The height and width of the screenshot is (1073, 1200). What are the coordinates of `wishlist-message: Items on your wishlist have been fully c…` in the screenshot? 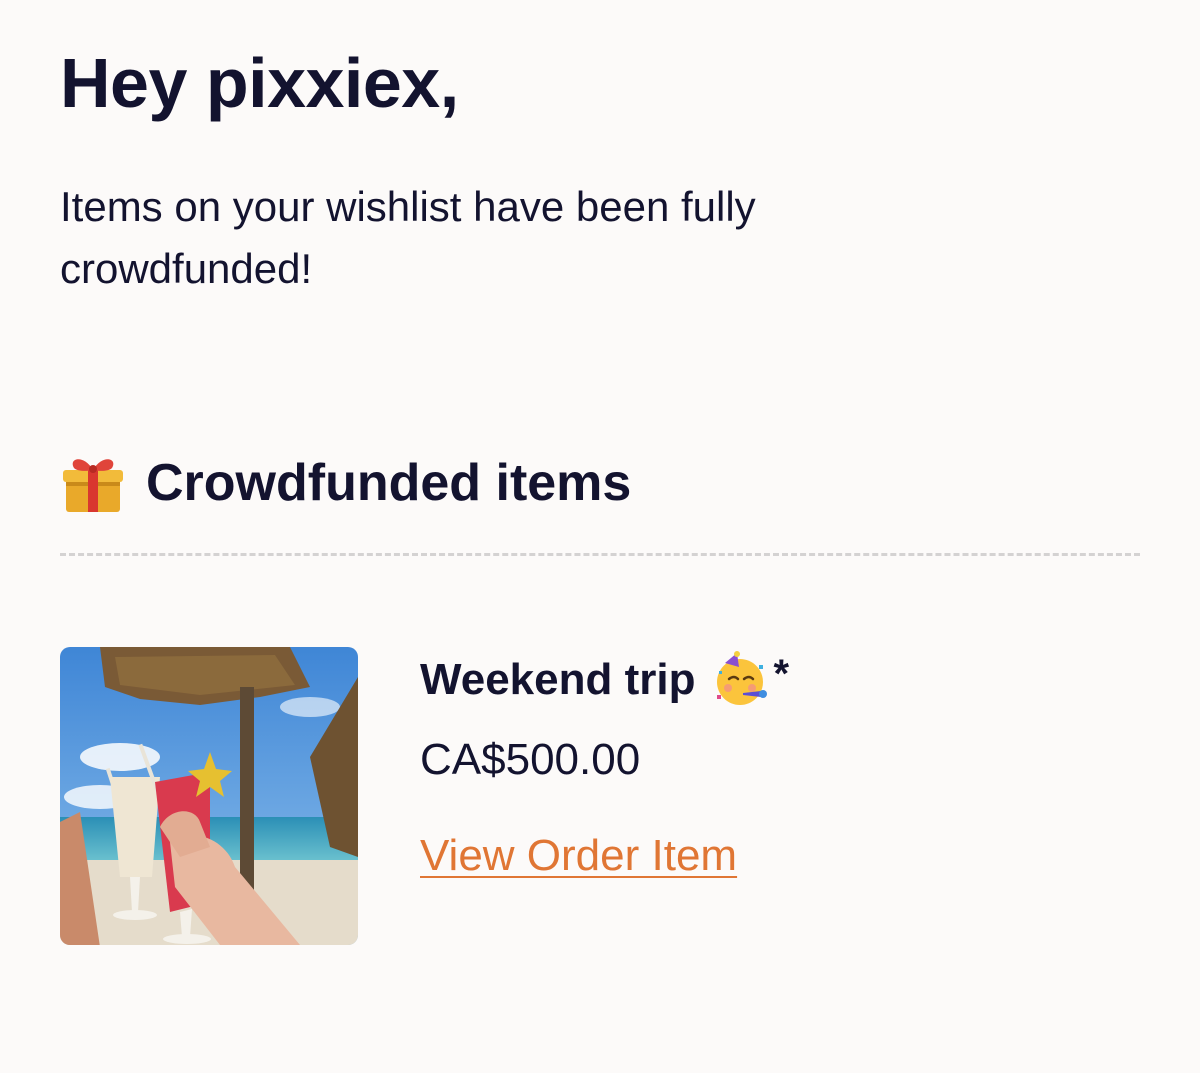 It's located at (408, 237).